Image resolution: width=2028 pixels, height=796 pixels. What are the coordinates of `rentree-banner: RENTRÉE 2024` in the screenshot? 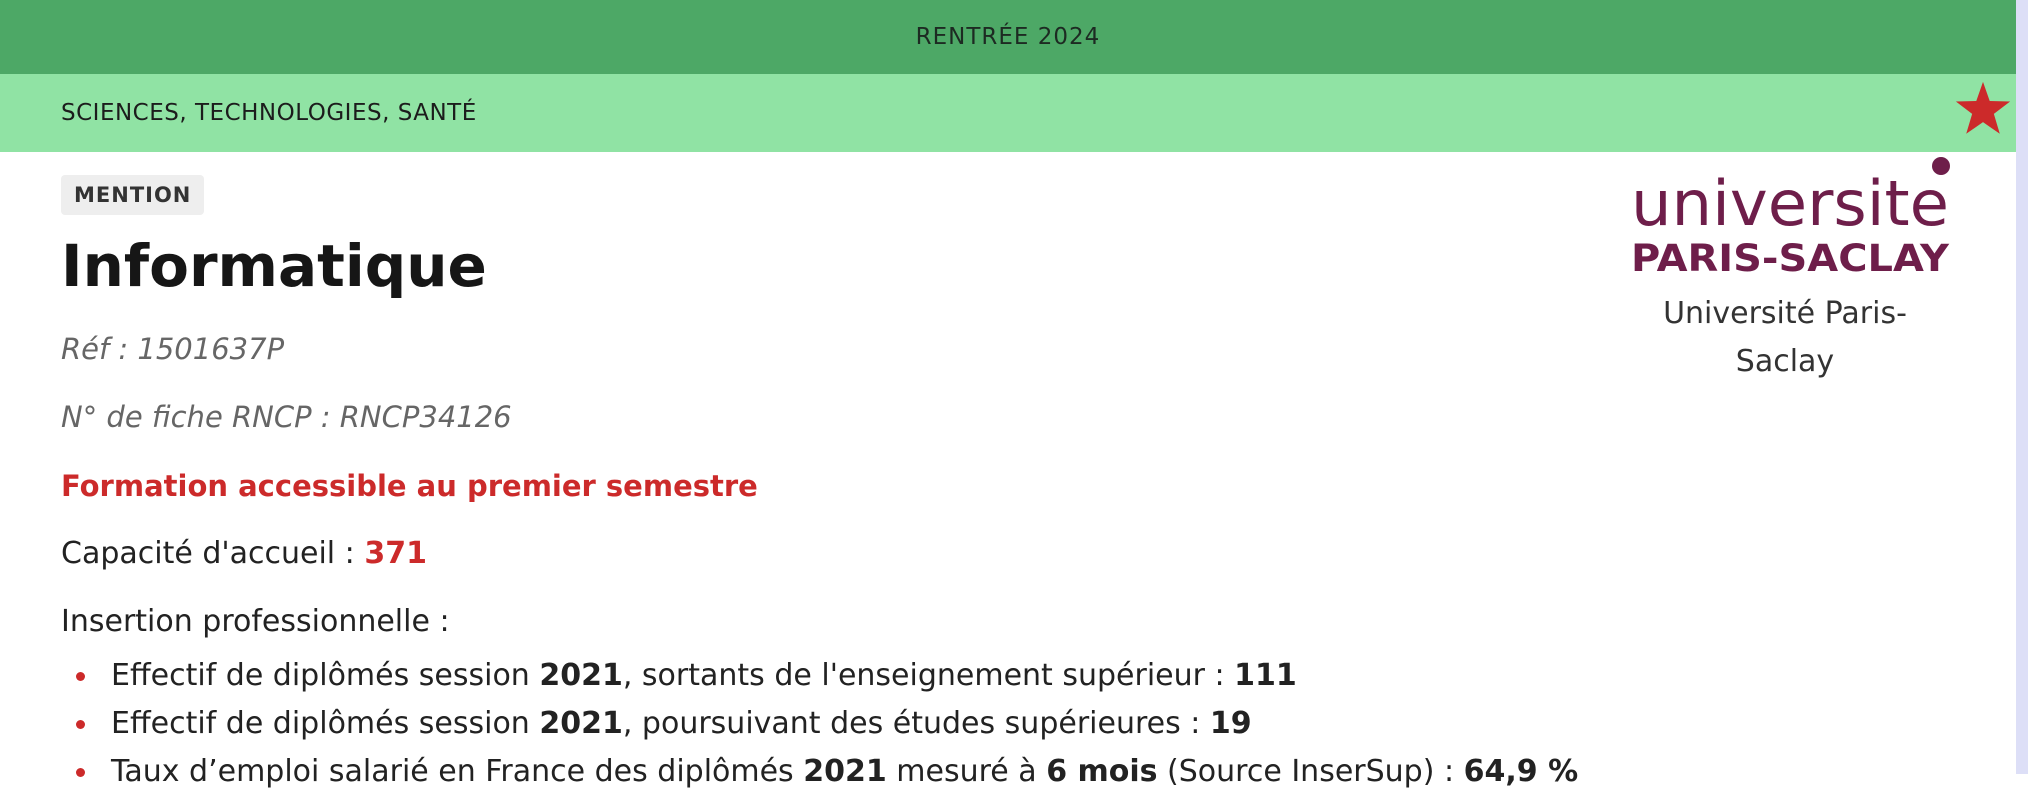 It's located at (1008, 37).